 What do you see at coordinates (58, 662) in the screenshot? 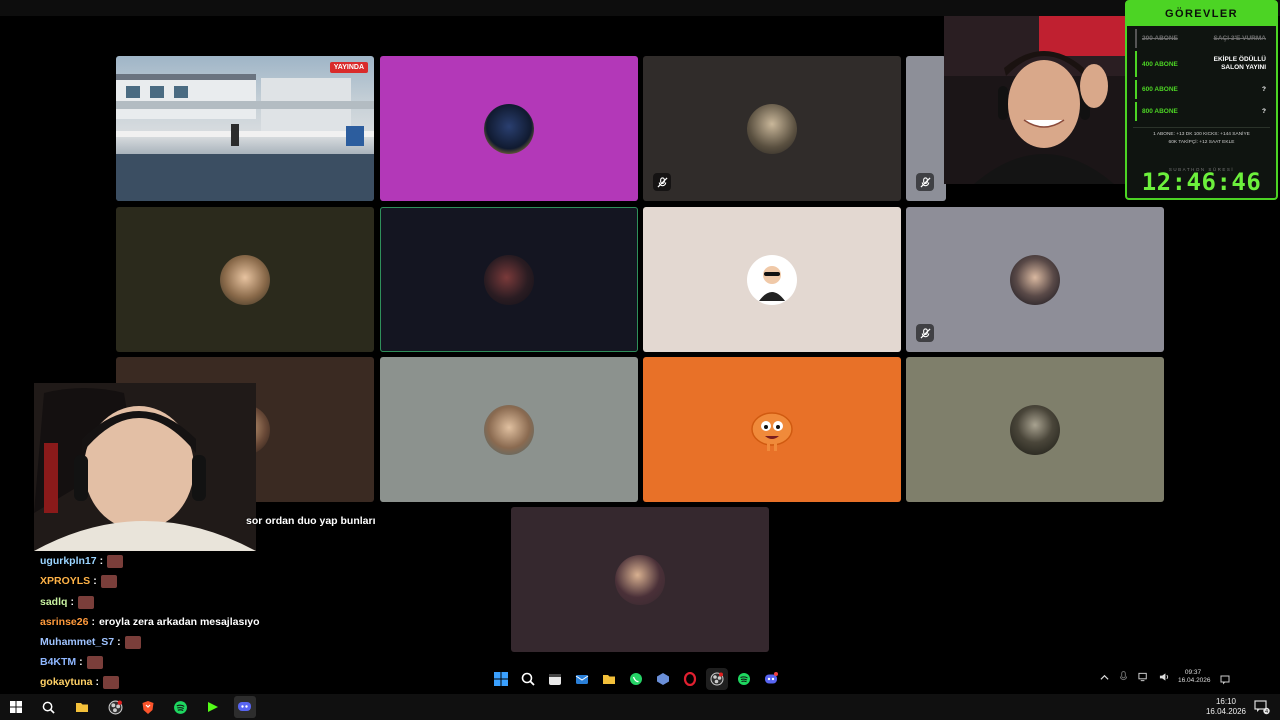
I see `chat-username: B4KTM` at bounding box center [58, 662].